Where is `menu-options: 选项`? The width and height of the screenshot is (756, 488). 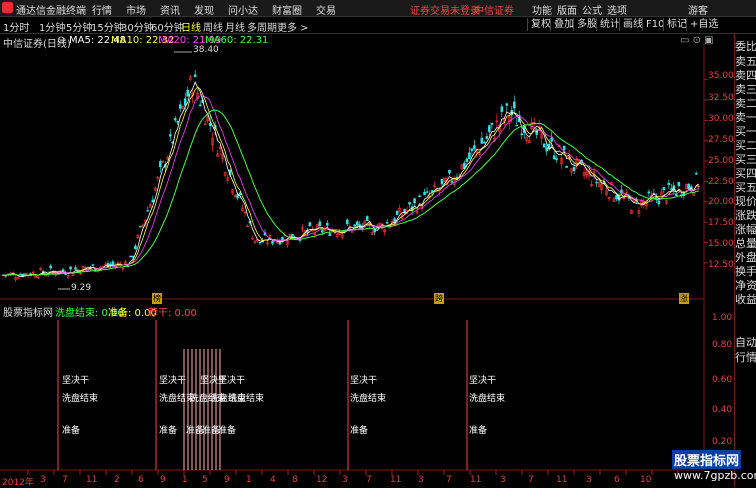
menu-options: 选项 is located at coordinates (617, 9).